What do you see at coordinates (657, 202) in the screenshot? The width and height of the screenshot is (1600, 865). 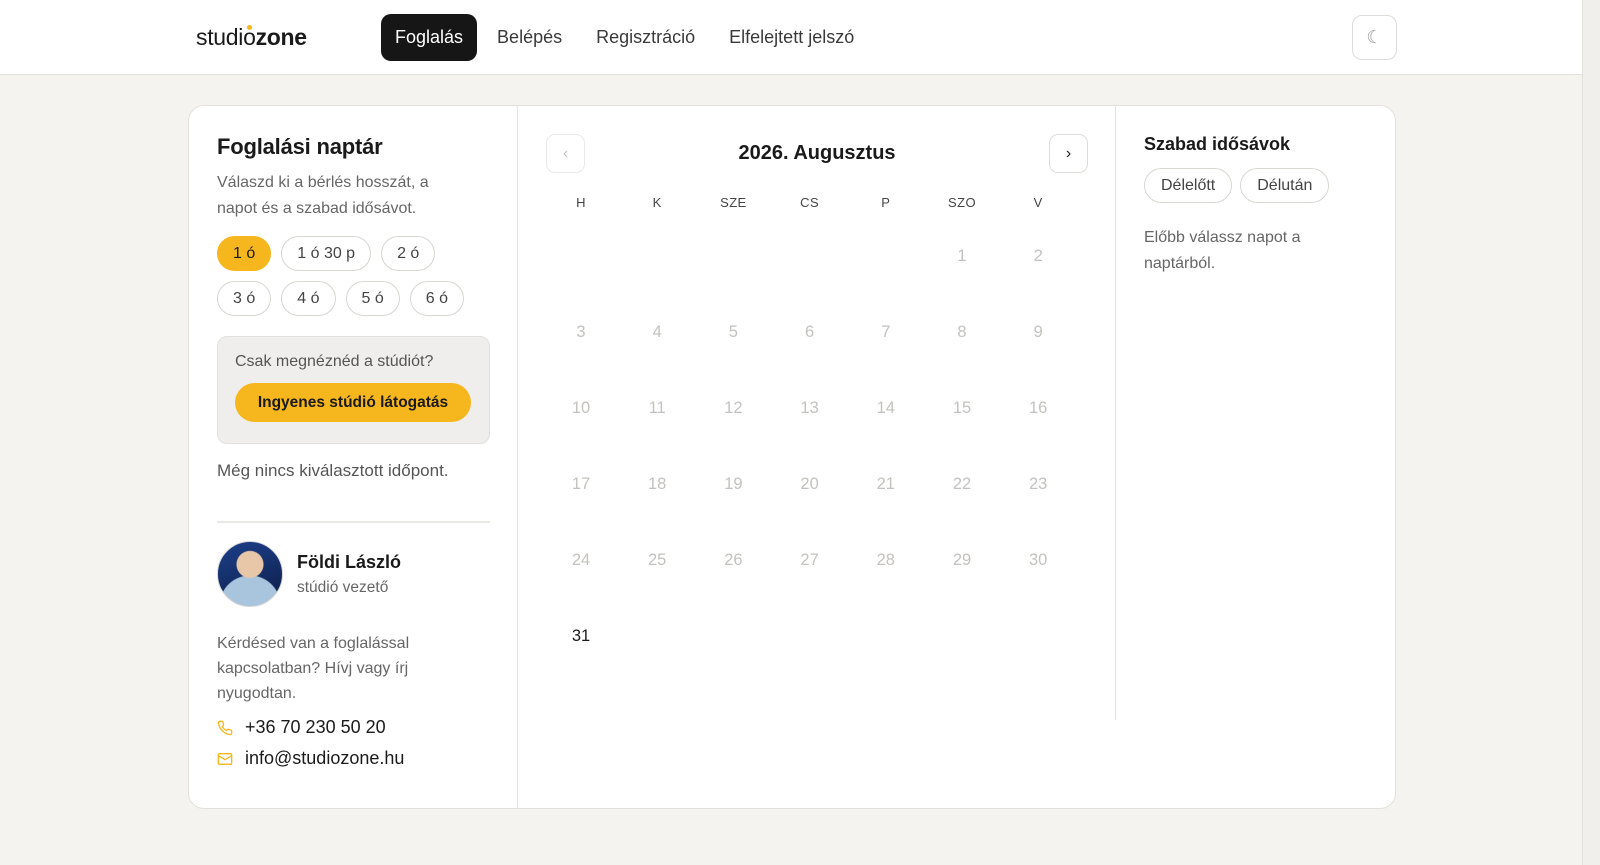 I see `weekday-header: K` at bounding box center [657, 202].